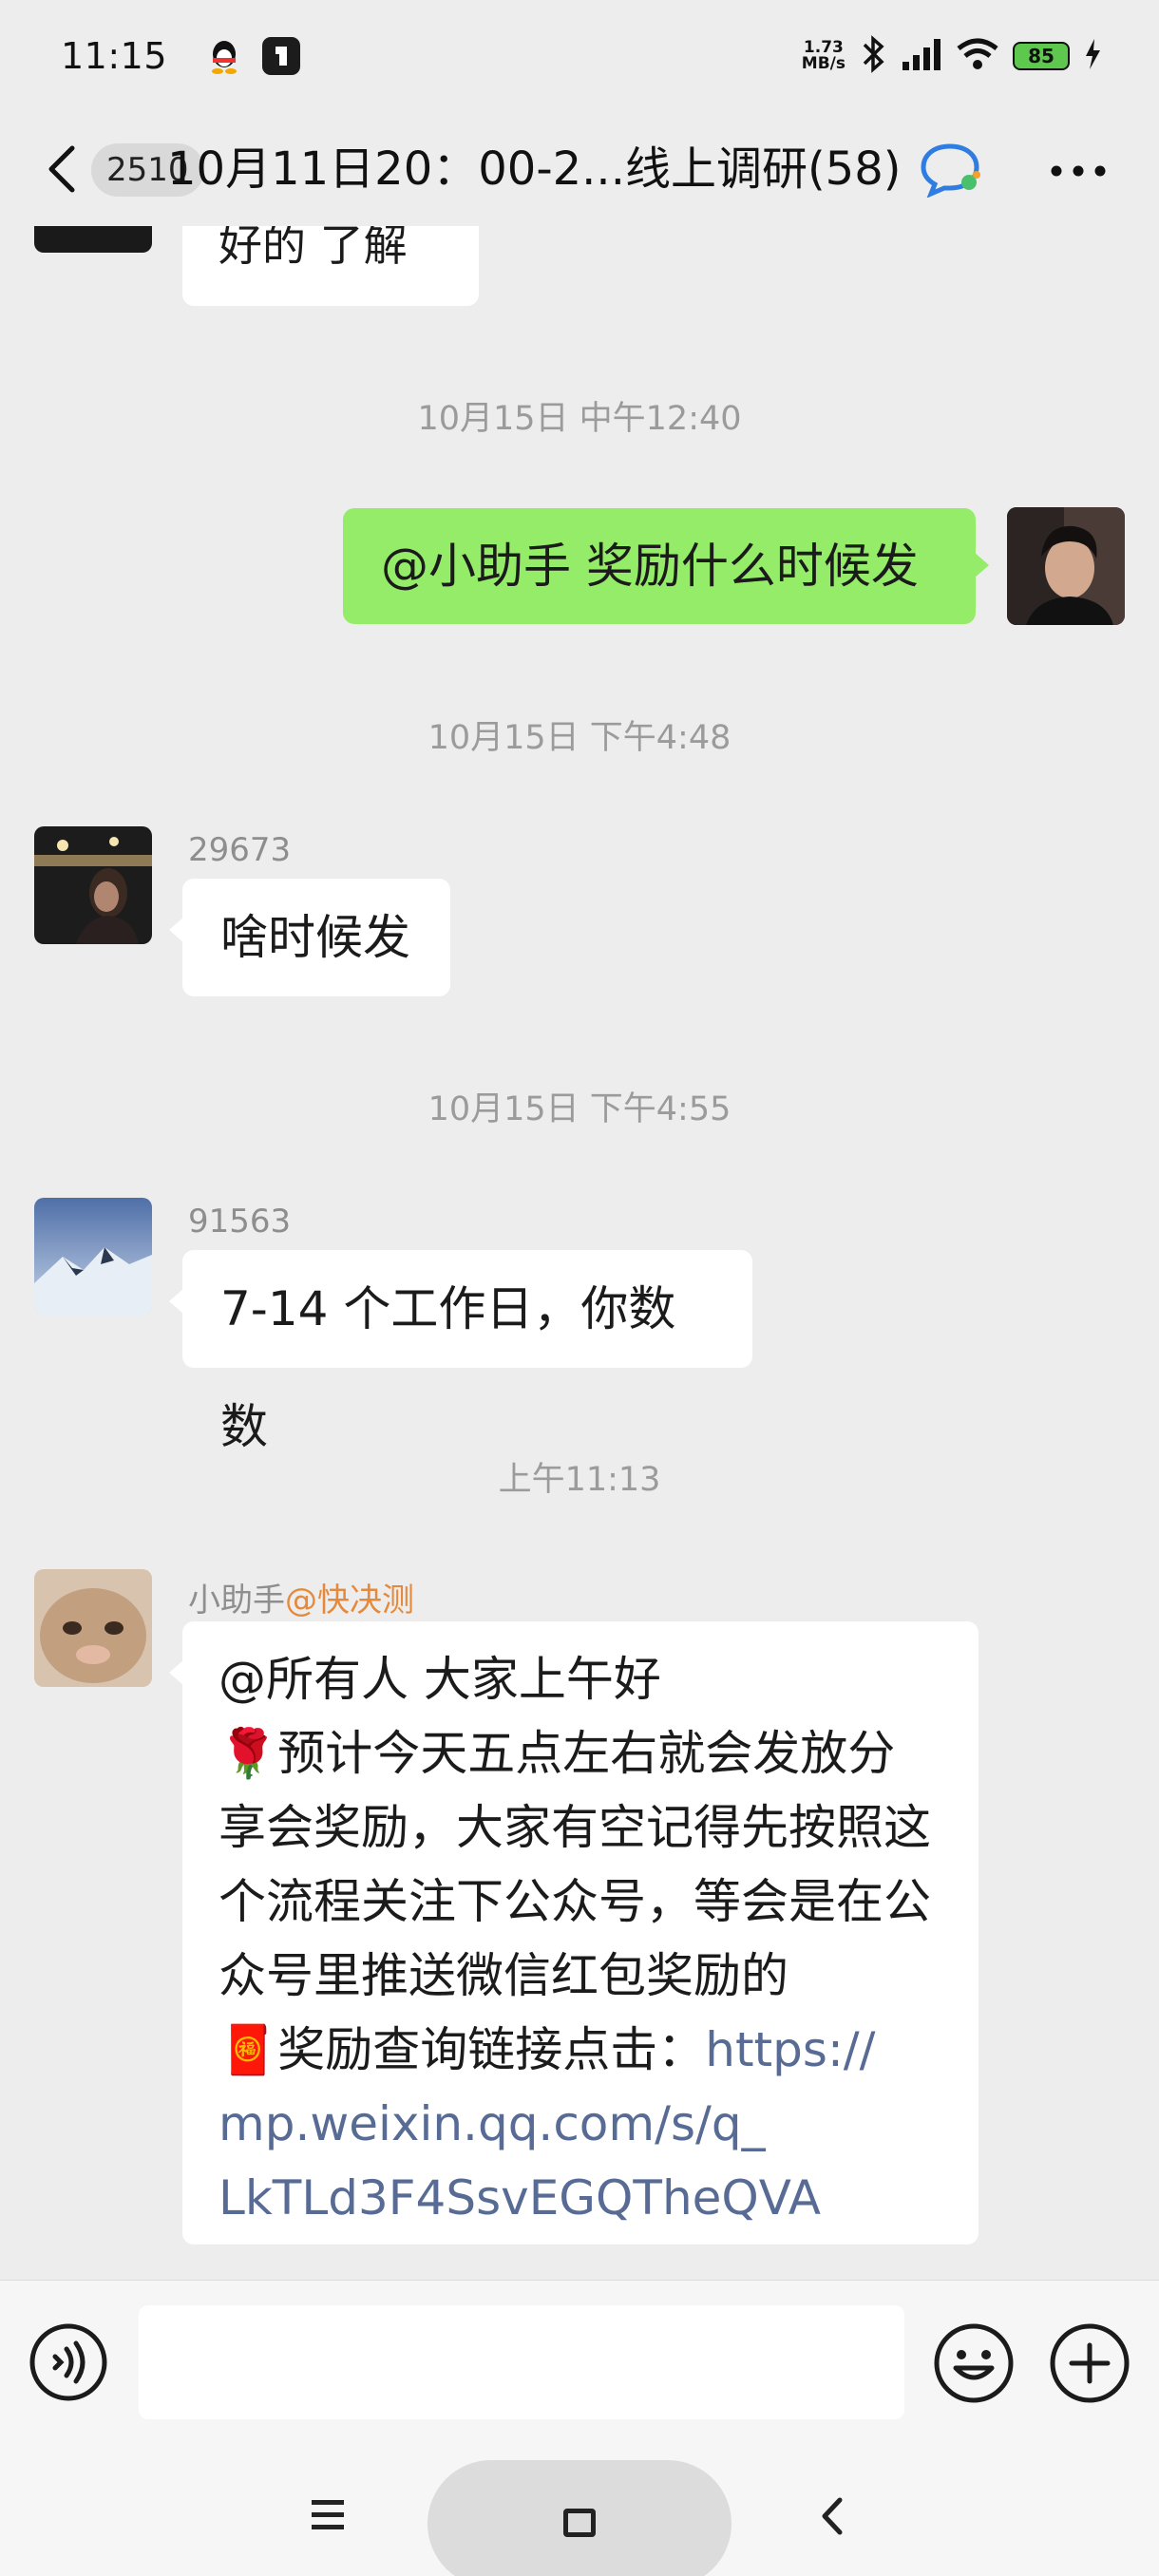 Image resolution: width=1159 pixels, height=2576 pixels. Describe the element at coordinates (823, 63) in the screenshot. I see `network-speed-unit: MB/s` at that location.